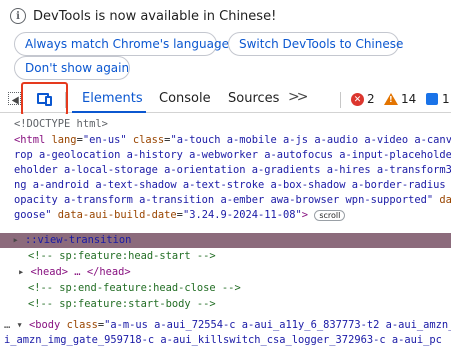 This screenshot has height=364, width=451. I want to click on warning-count: 14, so click(408, 99).